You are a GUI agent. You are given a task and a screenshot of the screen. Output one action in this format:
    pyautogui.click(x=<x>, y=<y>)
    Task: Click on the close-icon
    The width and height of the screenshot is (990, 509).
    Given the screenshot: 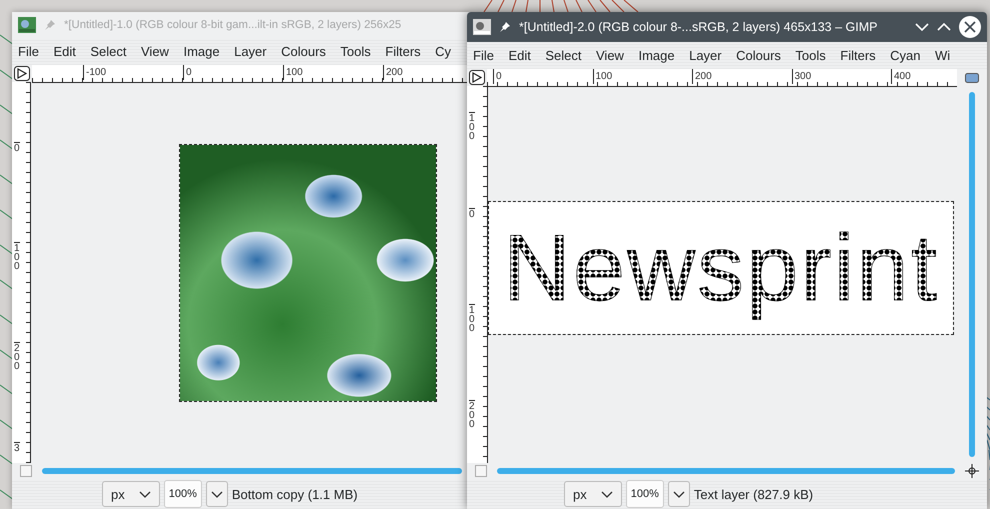 What is the action you would take?
    pyautogui.click(x=970, y=27)
    